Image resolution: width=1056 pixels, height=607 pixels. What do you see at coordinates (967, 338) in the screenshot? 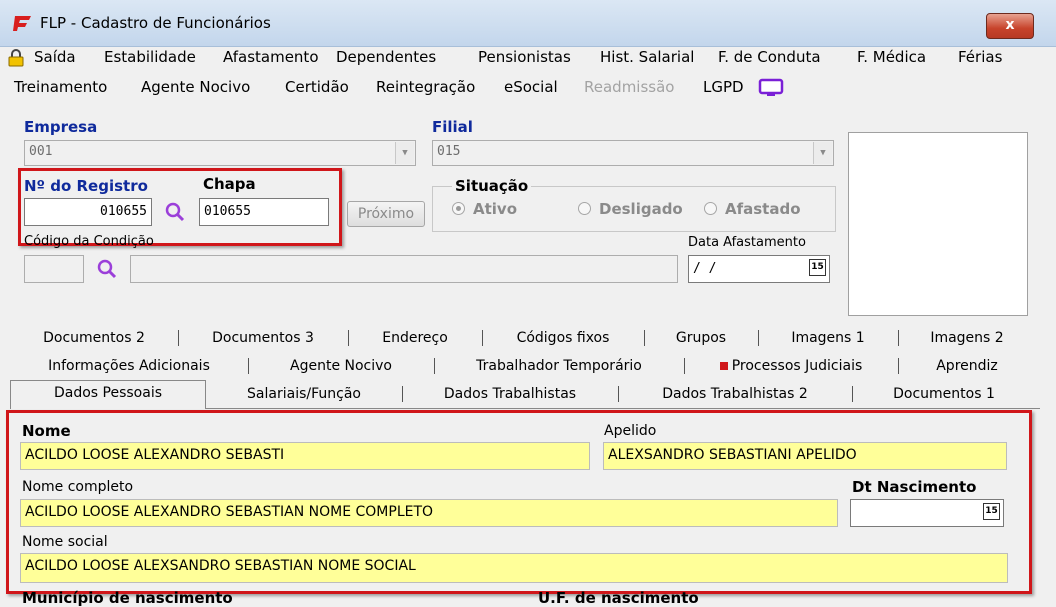
I see `tab-imagens-2: Imagens 2` at bounding box center [967, 338].